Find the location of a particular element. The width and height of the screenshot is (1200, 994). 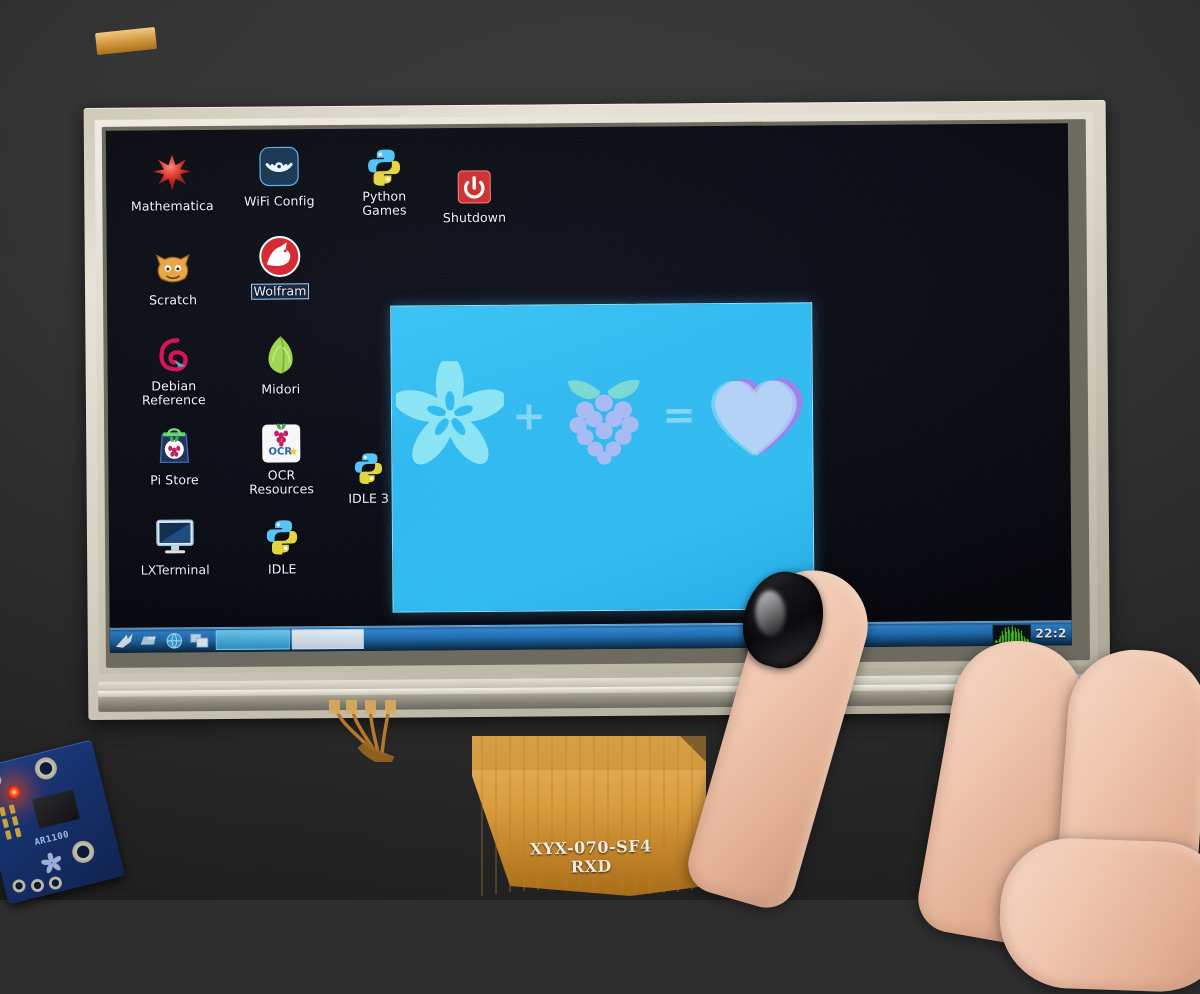

palm is located at coordinates (1098, 915).